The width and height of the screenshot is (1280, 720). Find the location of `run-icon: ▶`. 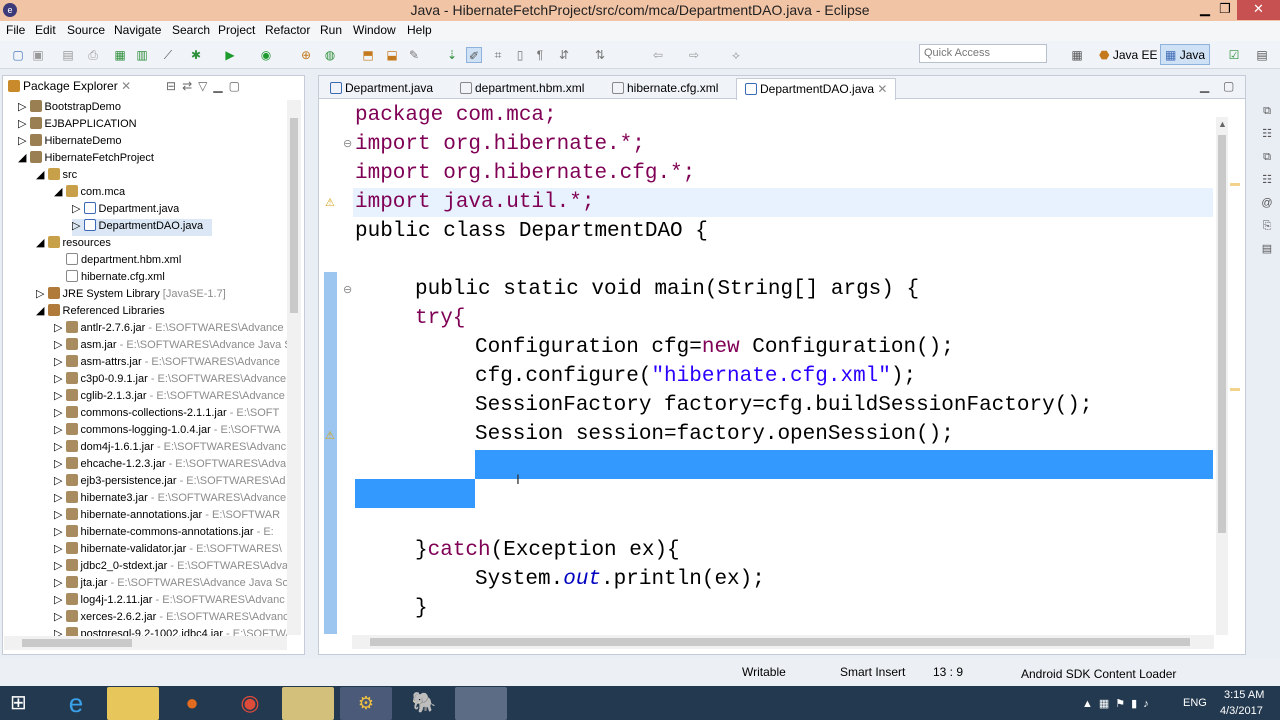

run-icon: ▶ is located at coordinates (230, 55).